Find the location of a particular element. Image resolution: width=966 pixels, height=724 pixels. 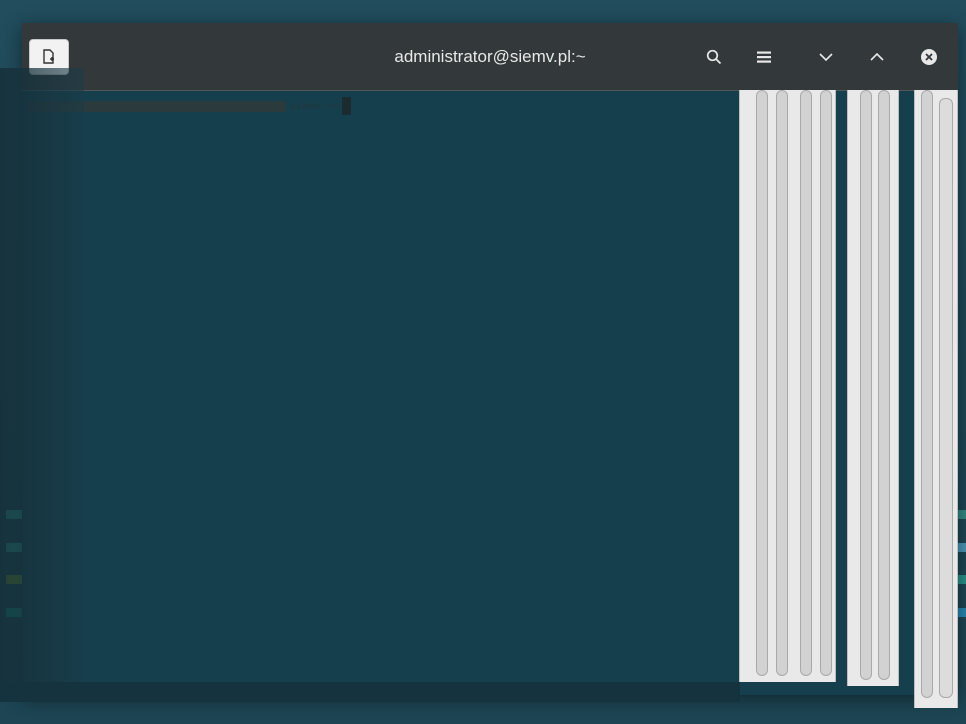

close-icon is located at coordinates (929, 57).